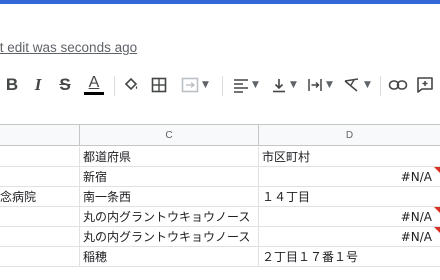  What do you see at coordinates (351, 85) in the screenshot?
I see `text-rotation-icon` at bounding box center [351, 85].